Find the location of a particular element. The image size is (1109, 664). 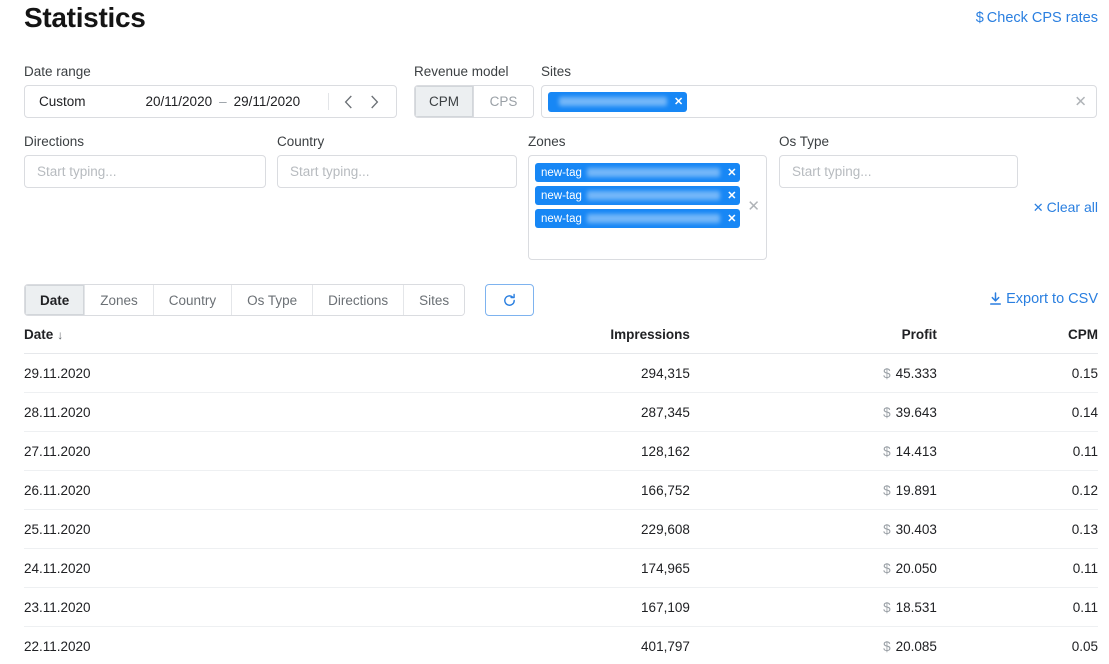

cell-profit: $14.413 is located at coordinates (813, 451).